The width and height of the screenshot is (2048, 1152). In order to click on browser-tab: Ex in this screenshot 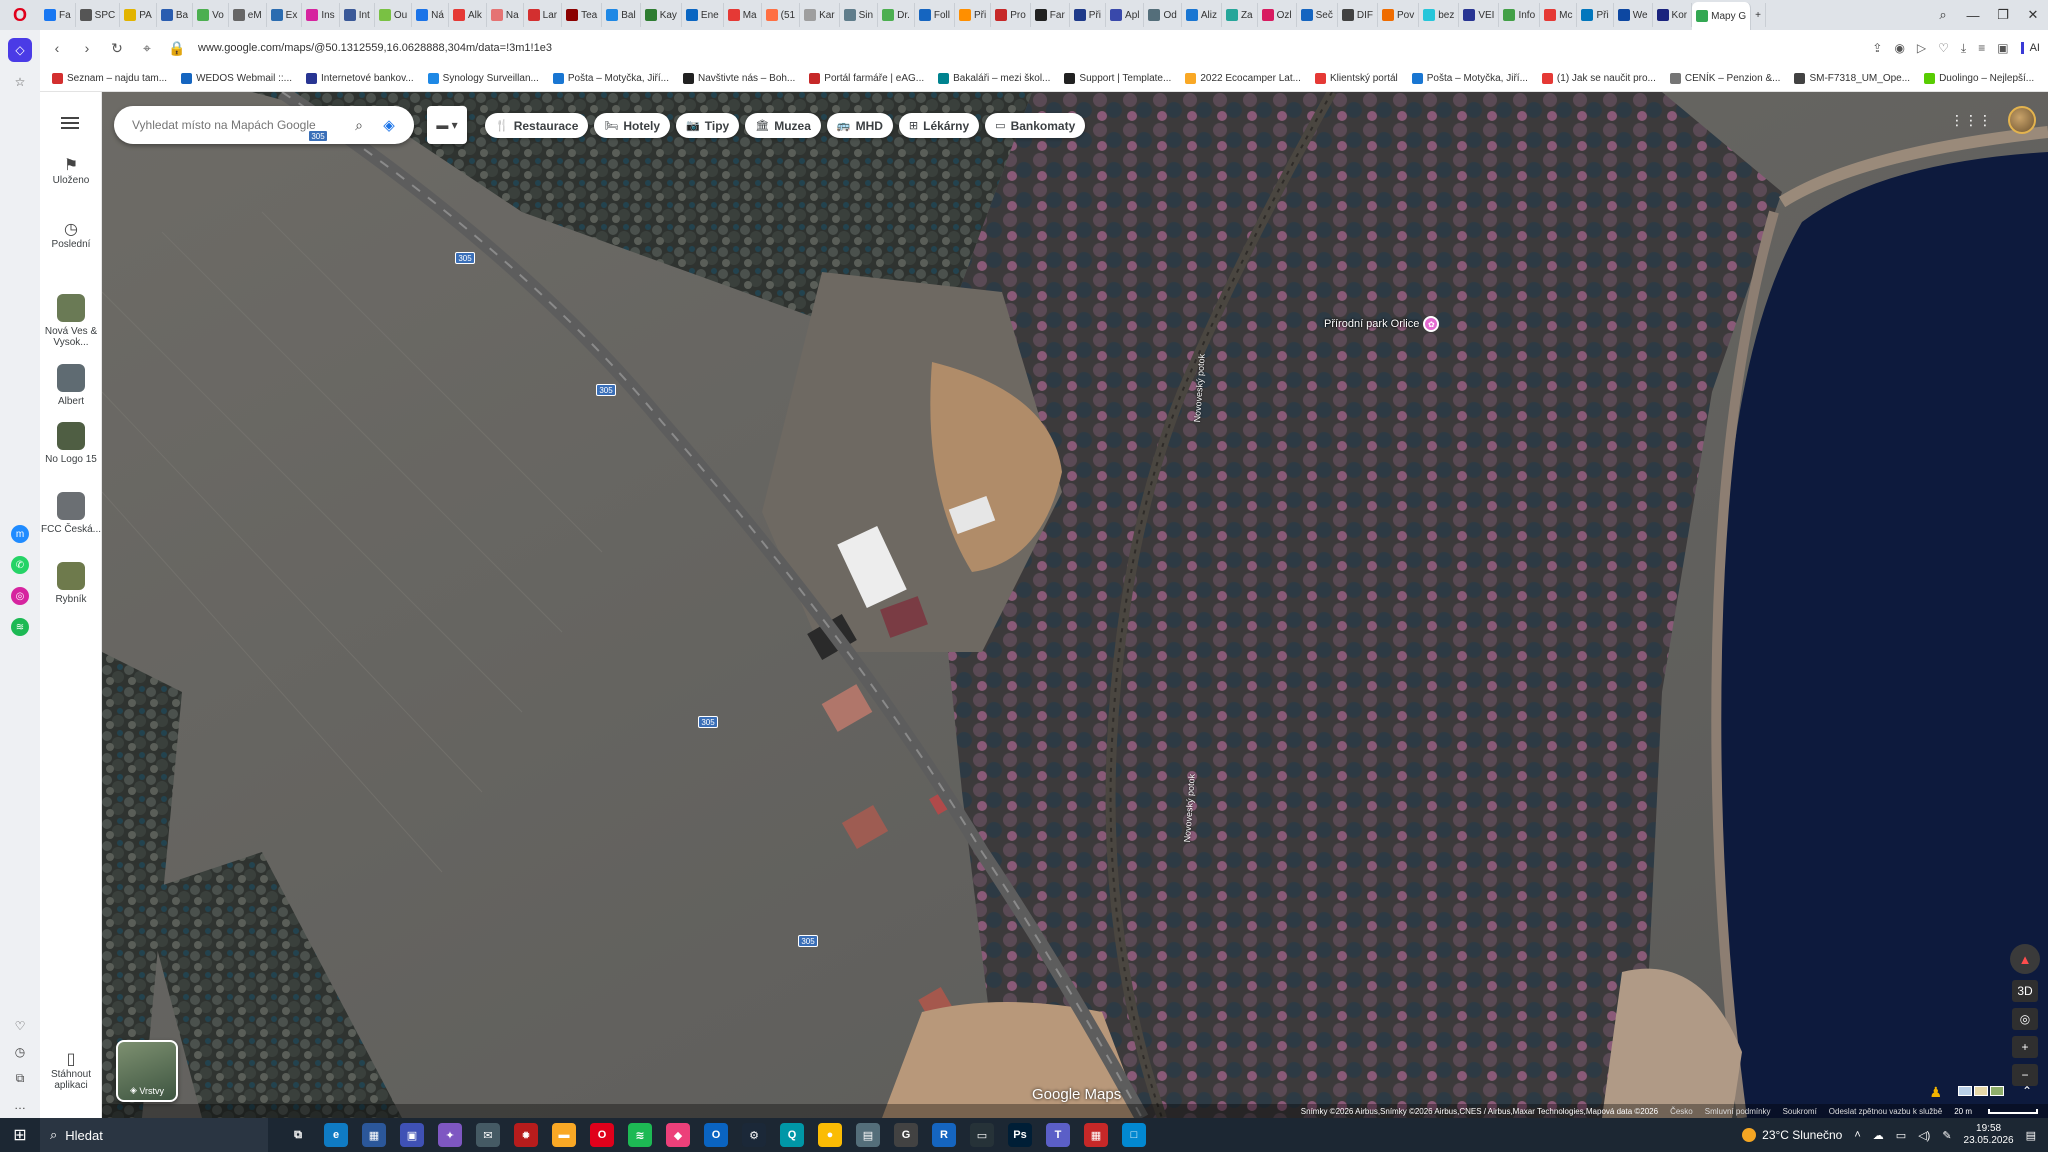, I will do `click(285, 15)`.